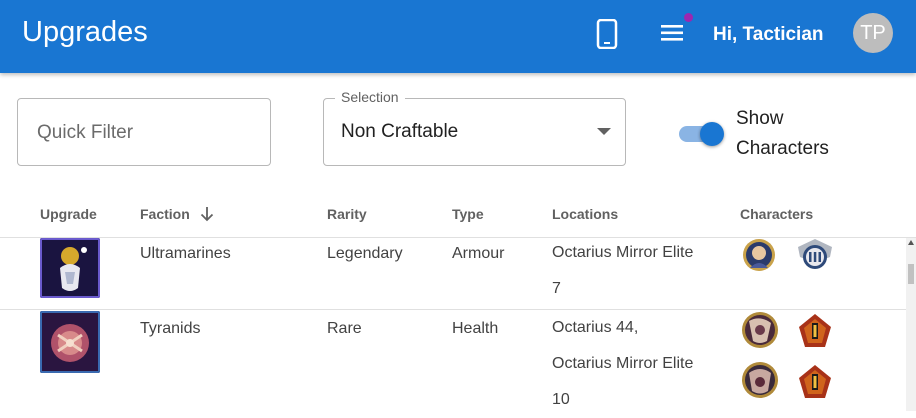 This screenshot has width=916, height=418. Describe the element at coordinates (370, 97) in the screenshot. I see `selection-label: Selection` at that location.